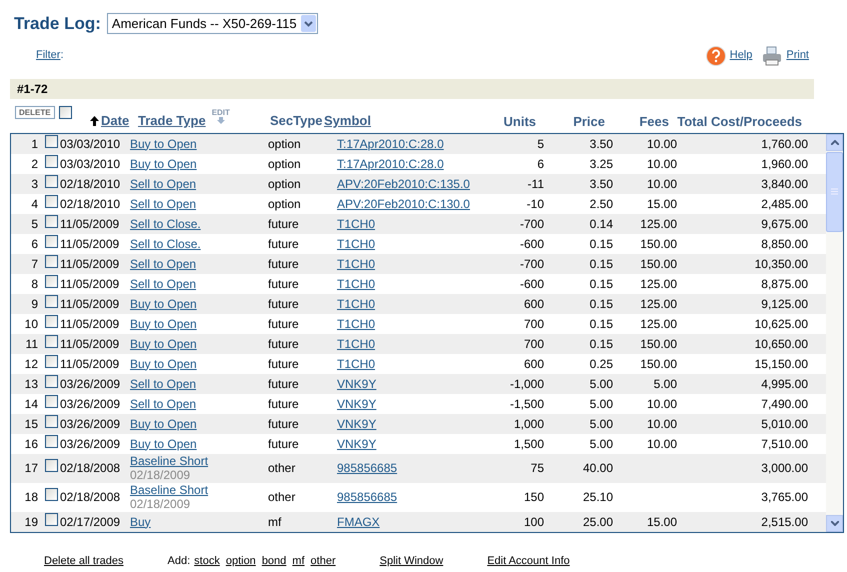 This screenshot has width=847, height=572. I want to click on trade-type-column-header: Trade Type, so click(172, 120).